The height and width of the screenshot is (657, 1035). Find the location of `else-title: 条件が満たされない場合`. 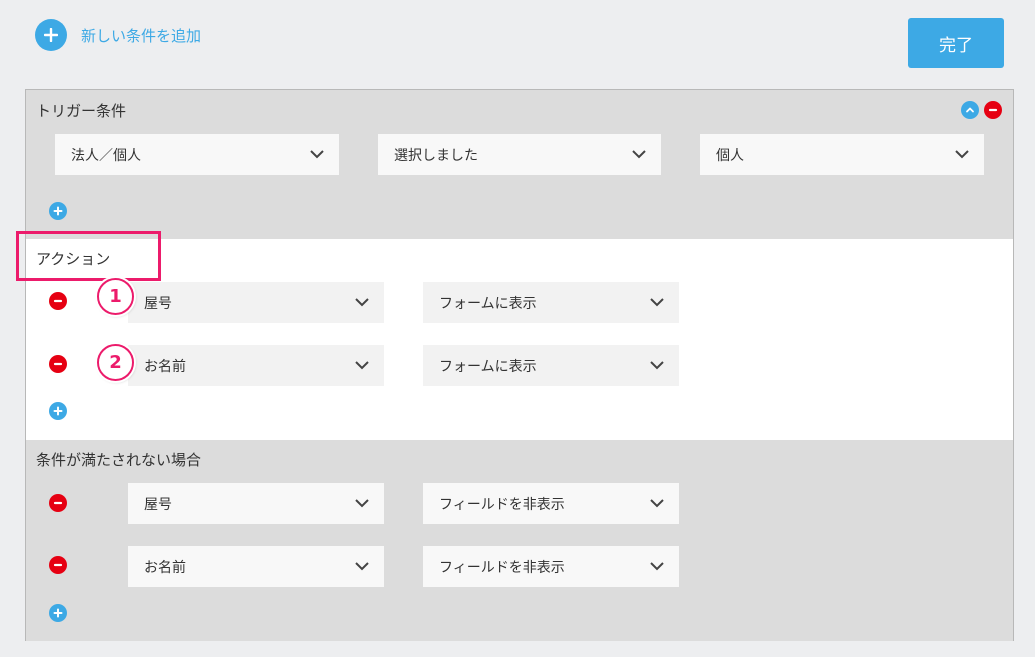

else-title: 条件が満たされない場合 is located at coordinates (119, 460).